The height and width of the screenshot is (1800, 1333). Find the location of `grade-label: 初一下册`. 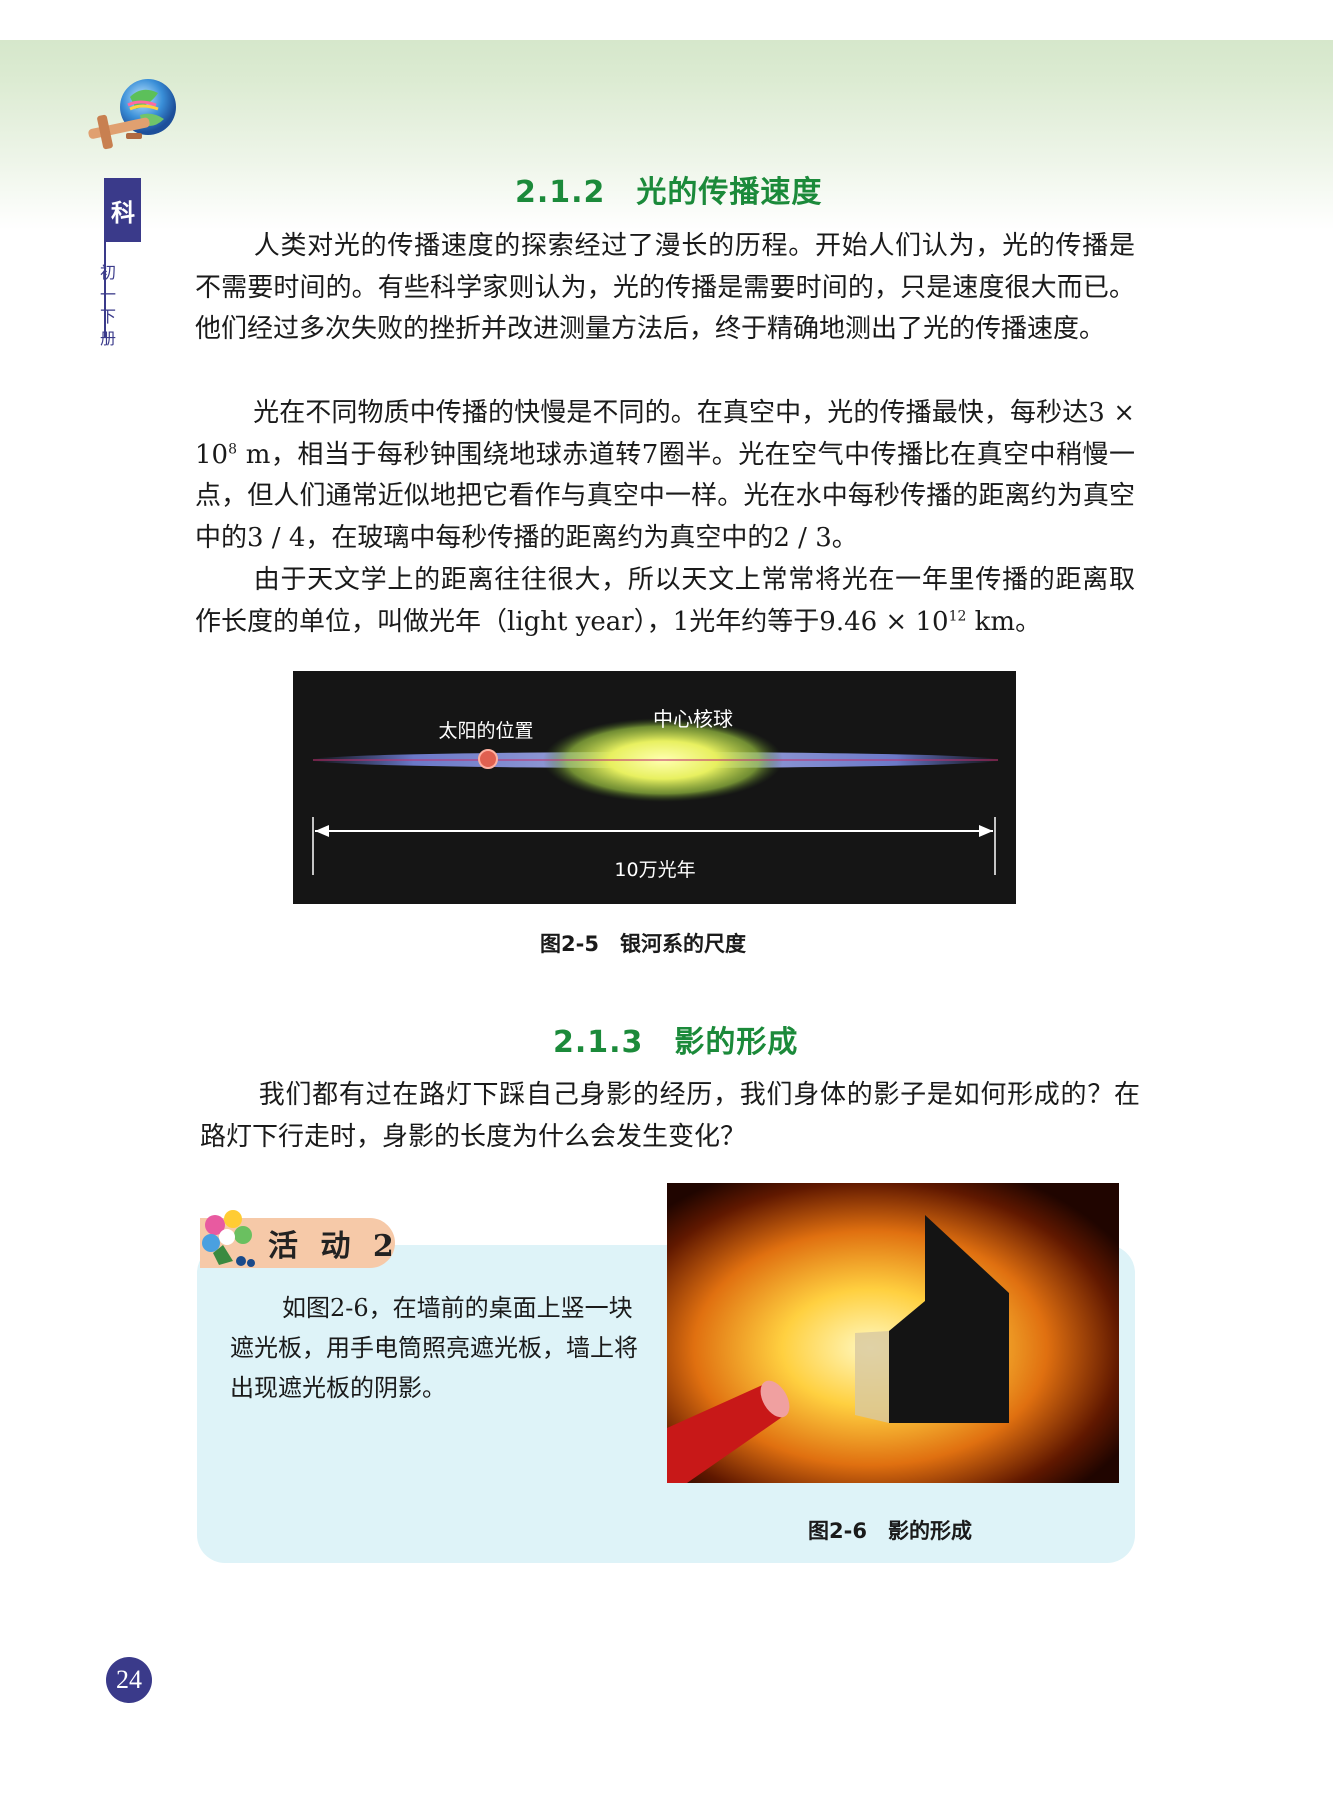

grade-label: 初一下册 is located at coordinates (107, 305).